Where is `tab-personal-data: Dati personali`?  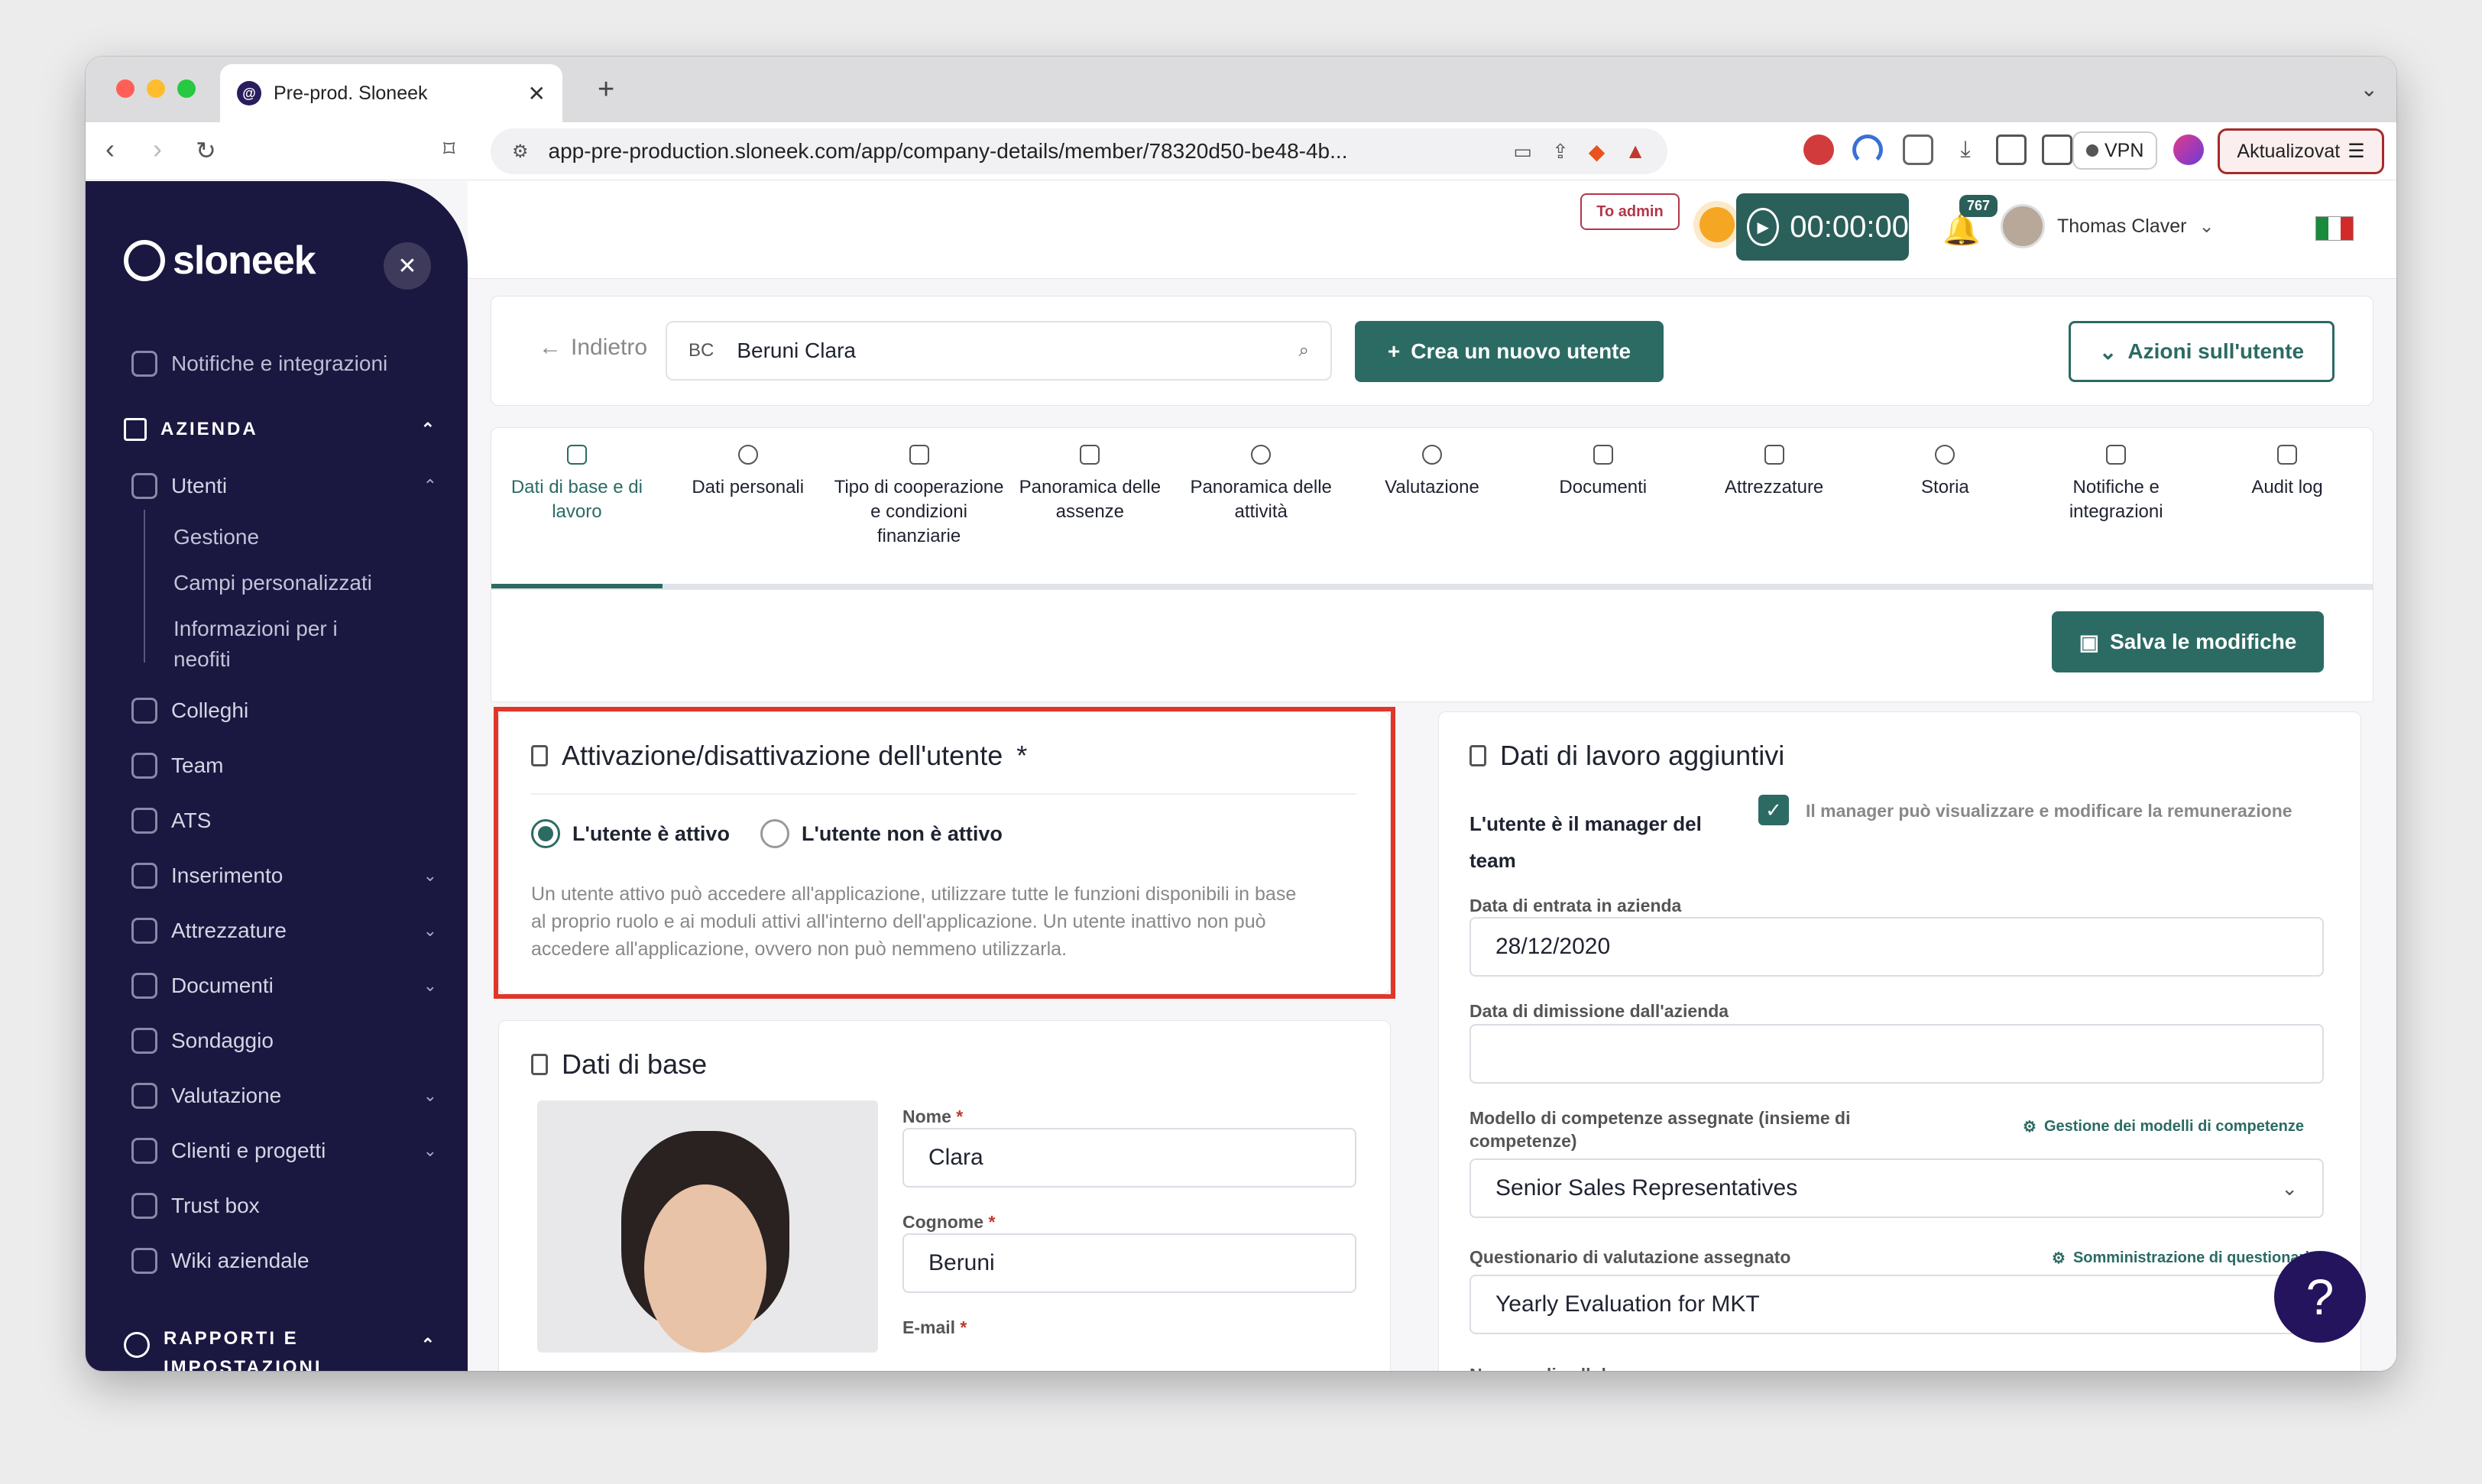 tab-personal-data: Dati personali is located at coordinates (748, 507).